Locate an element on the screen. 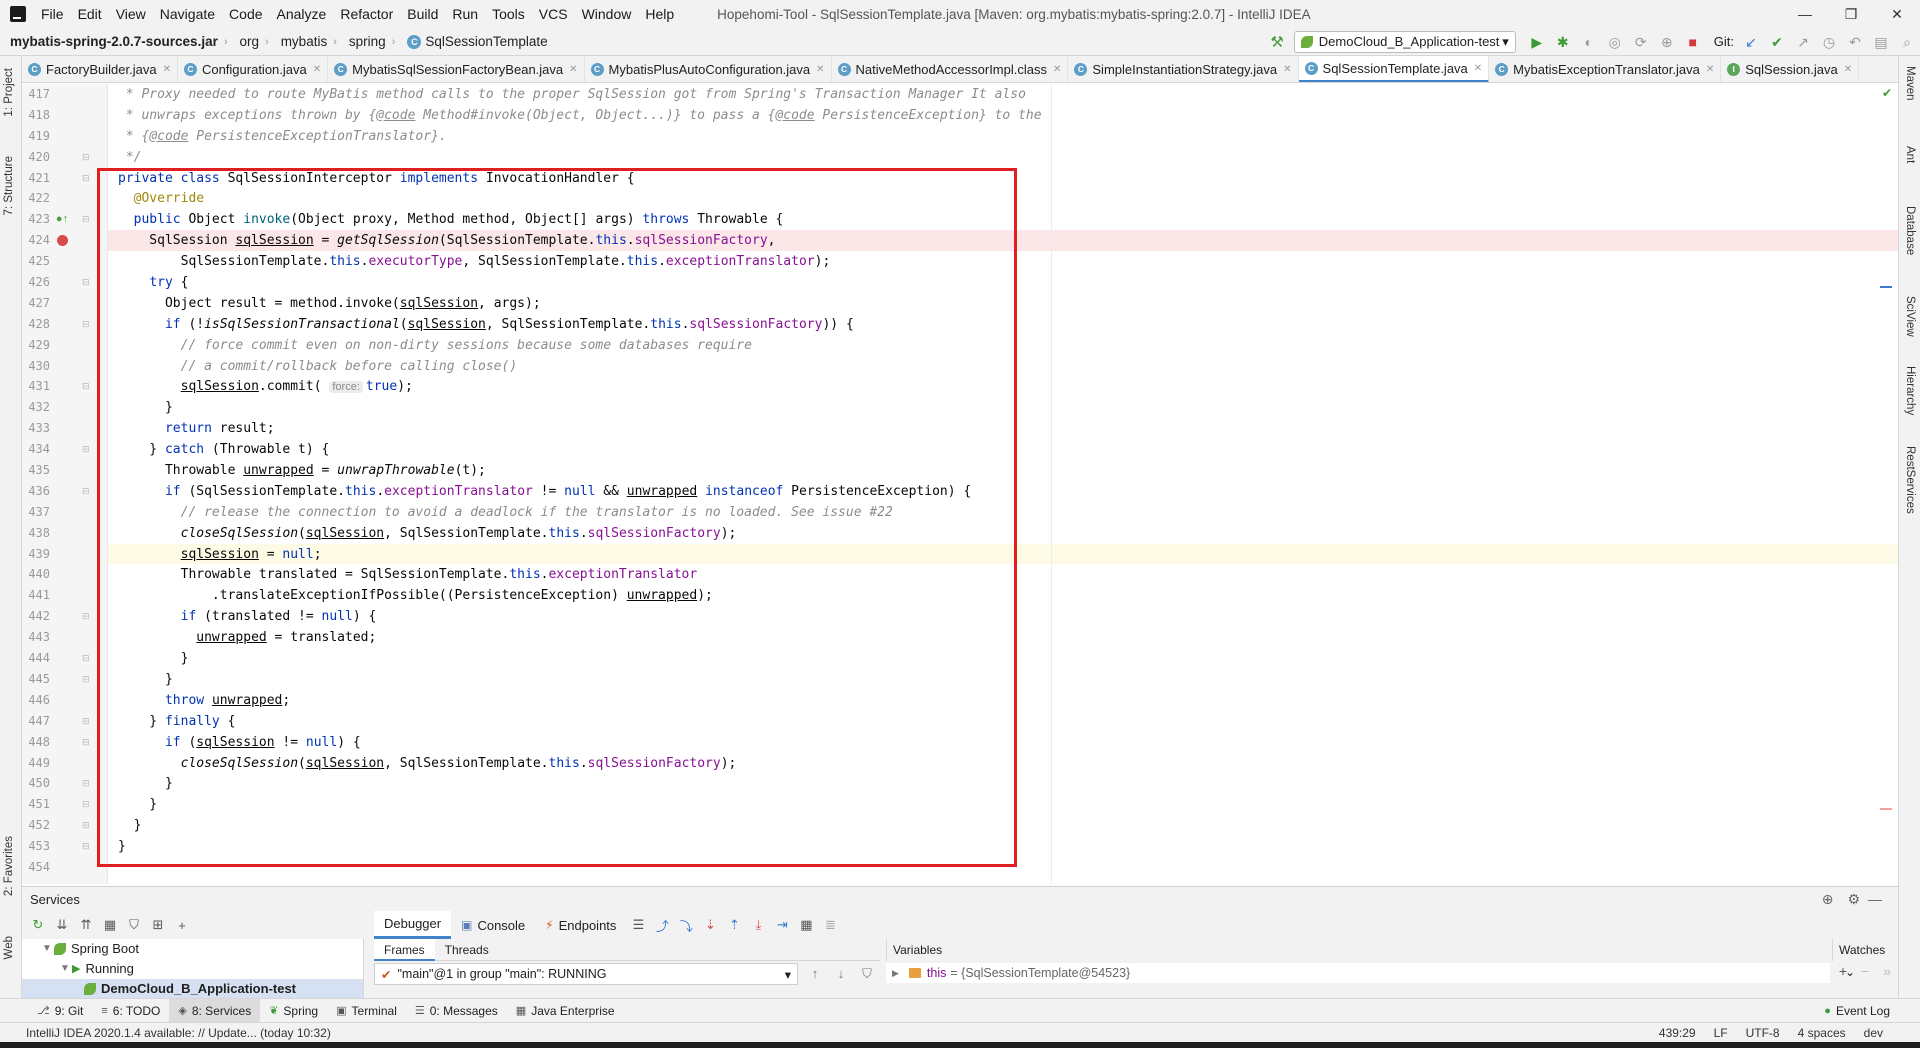  inspection-ok-icon: ✔ is located at coordinates (1887, 93).